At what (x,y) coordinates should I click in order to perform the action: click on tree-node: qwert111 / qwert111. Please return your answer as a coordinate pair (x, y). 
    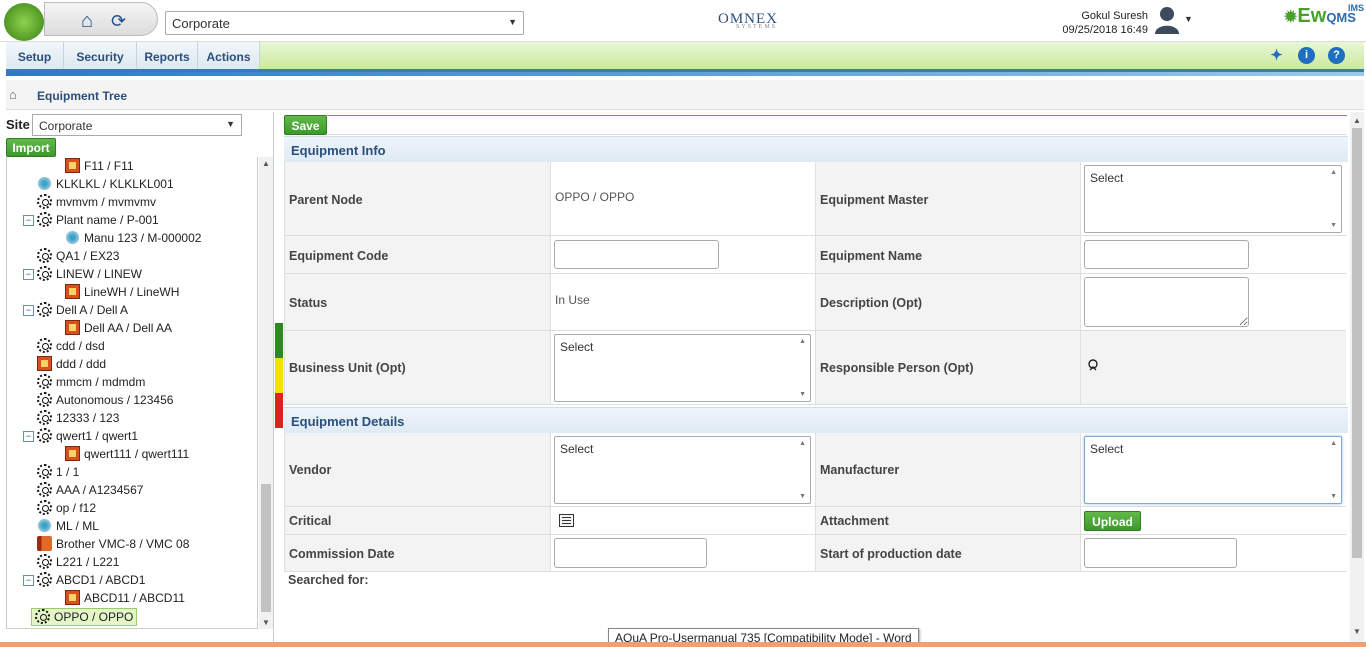
    Looking at the image, I should click on (127, 455).